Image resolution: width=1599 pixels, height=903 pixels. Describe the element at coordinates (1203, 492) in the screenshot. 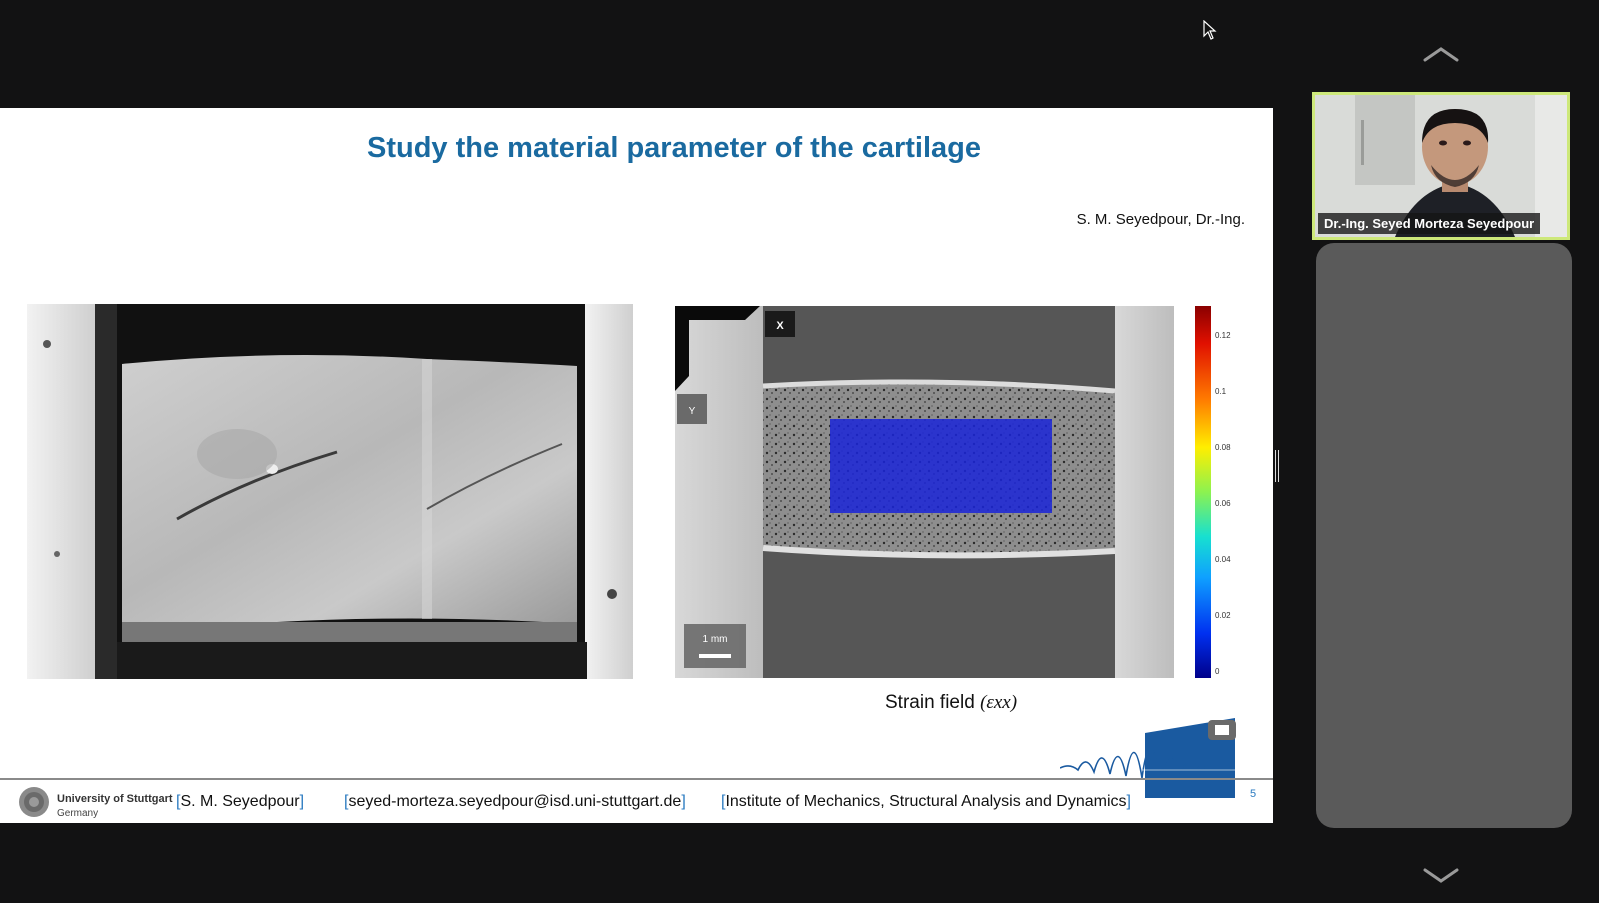

I see `strain-colorbar` at that location.